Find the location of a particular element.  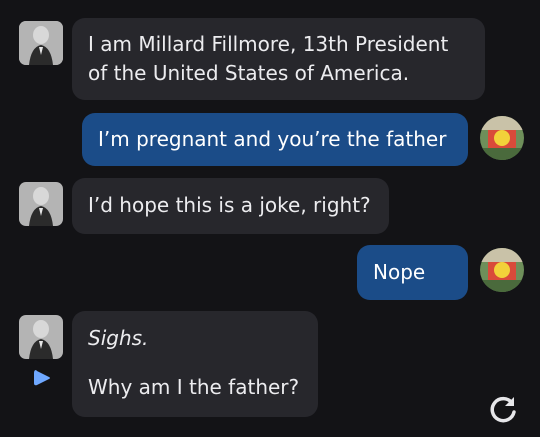

bot-message-bubble: Sighs. Why am I the father? is located at coordinates (195, 364).